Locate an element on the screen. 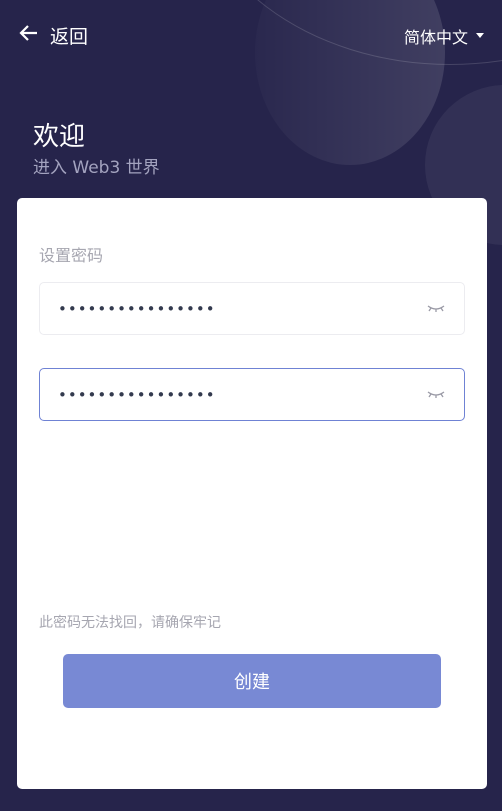 The width and height of the screenshot is (502, 811). page-subtitle: 进入 Web3 世界 is located at coordinates (96, 168).